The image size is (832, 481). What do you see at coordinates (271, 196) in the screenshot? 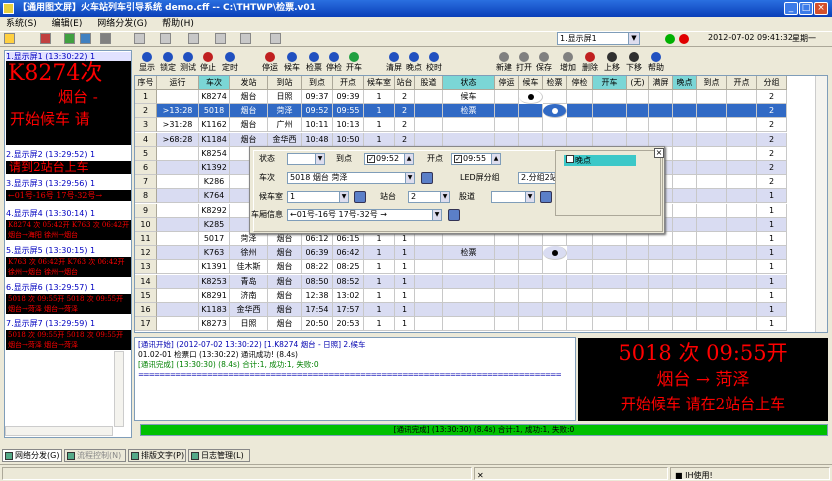
I see `waiting-room-label: 候车室` at bounding box center [271, 196].